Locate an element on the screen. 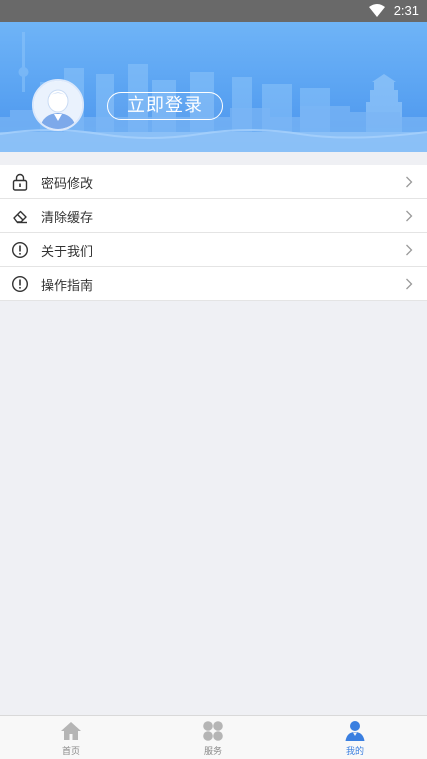  avatar-icon is located at coordinates (58, 105).